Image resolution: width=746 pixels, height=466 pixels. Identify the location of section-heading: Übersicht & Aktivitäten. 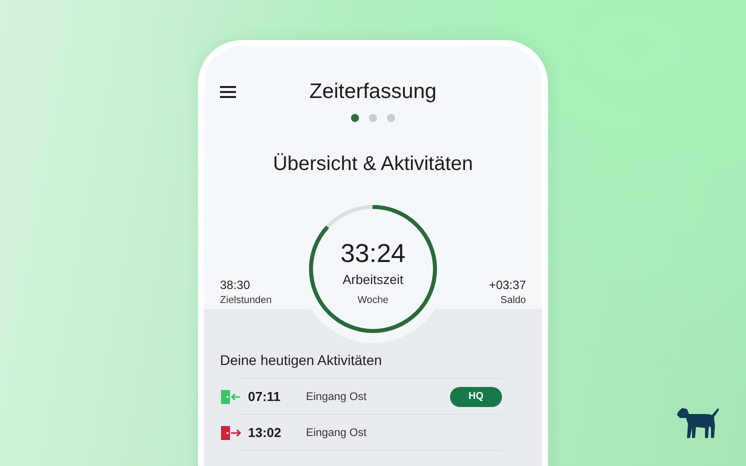
(373, 164).